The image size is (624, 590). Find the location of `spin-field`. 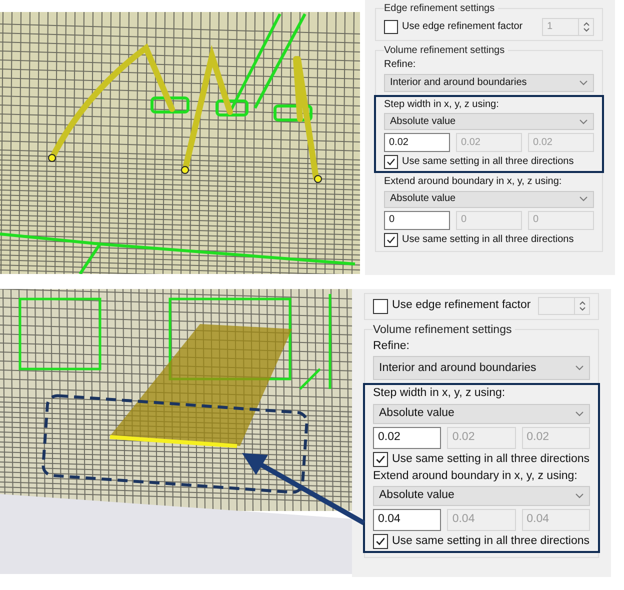

spin-field is located at coordinates (564, 306).